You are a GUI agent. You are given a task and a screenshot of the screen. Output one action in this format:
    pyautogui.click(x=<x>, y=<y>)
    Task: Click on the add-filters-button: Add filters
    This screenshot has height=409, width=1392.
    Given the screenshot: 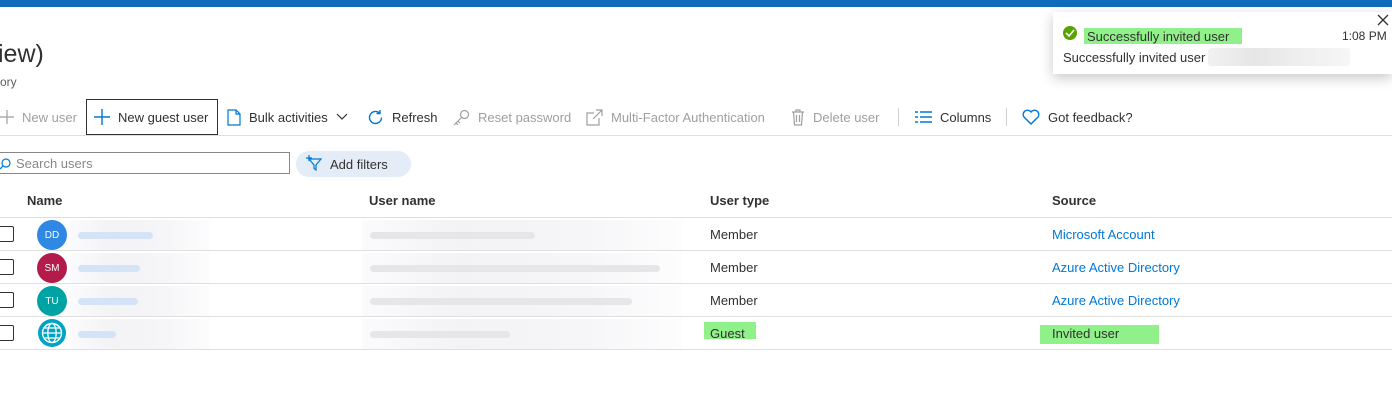 What is the action you would take?
    pyautogui.click(x=353, y=164)
    